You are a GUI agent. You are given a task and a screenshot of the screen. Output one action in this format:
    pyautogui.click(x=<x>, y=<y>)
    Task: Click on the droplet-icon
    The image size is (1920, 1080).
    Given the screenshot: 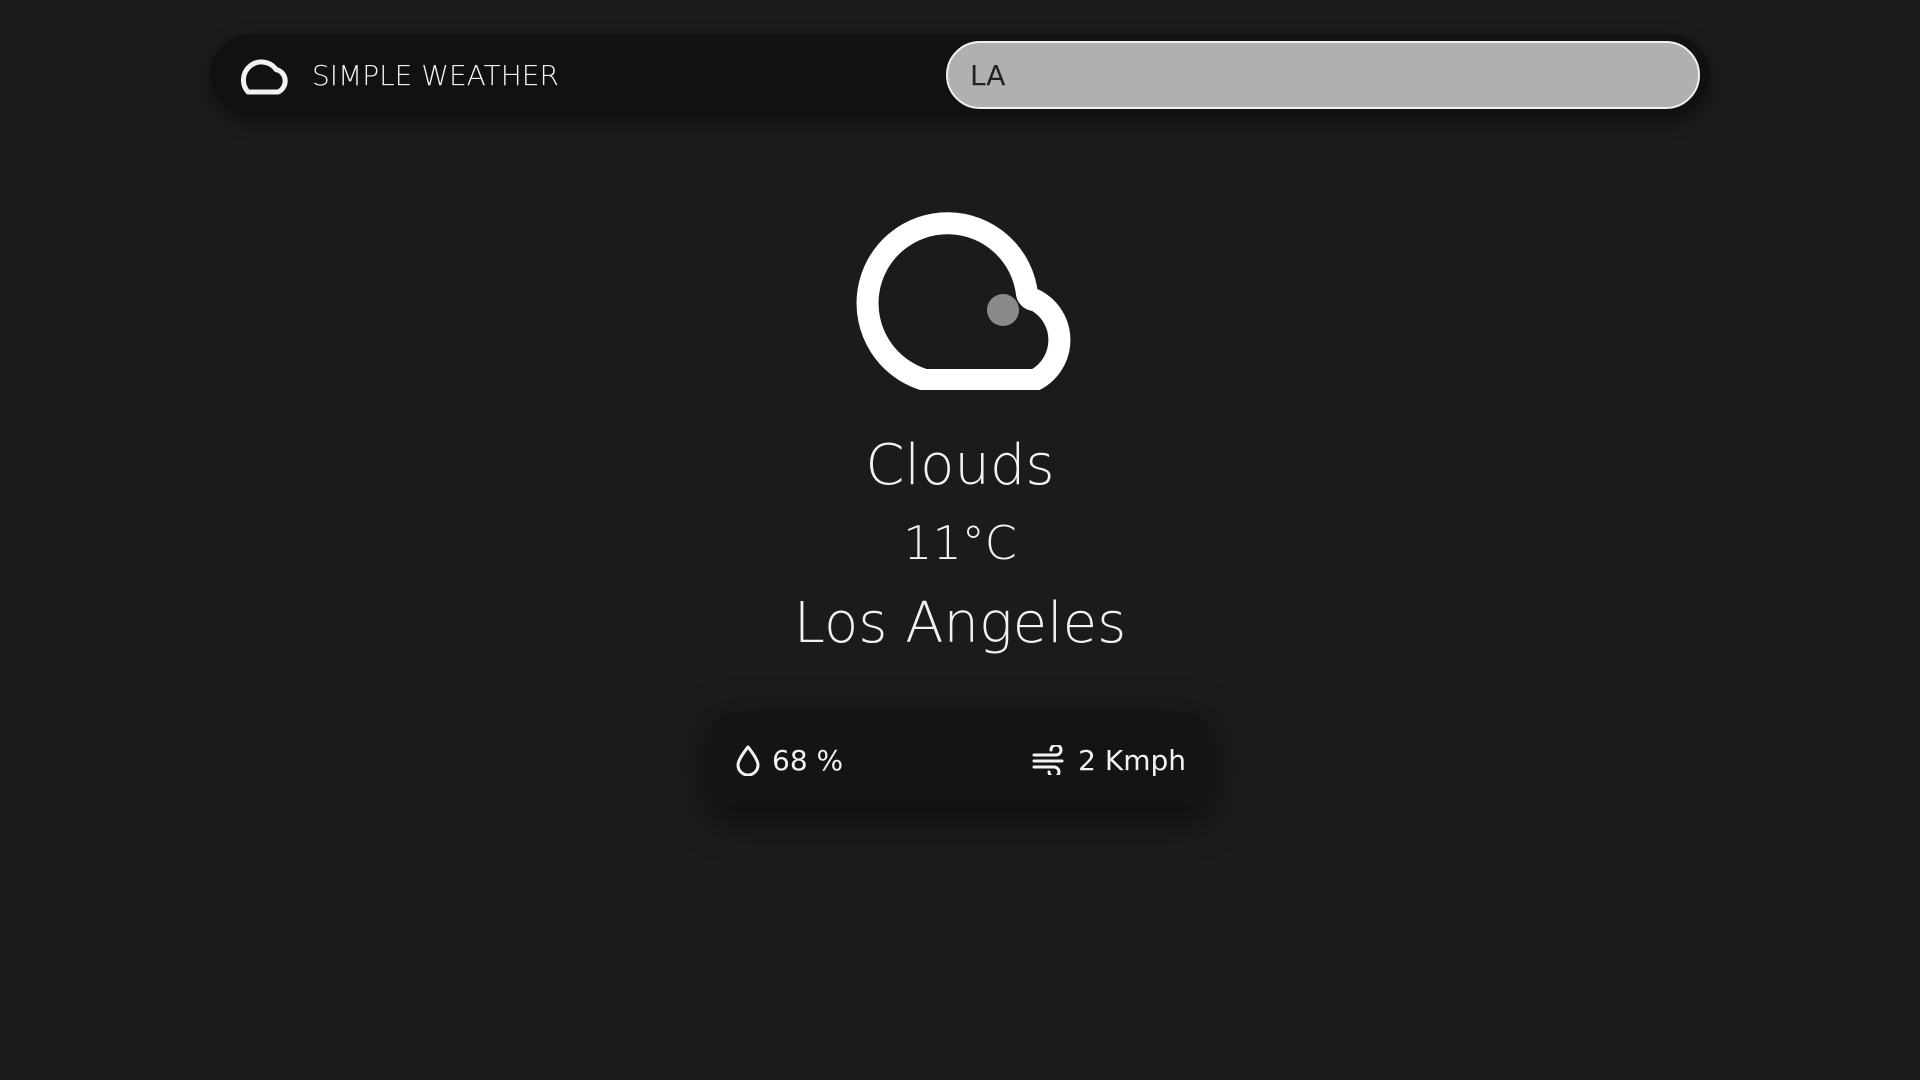 What is the action you would take?
    pyautogui.click(x=748, y=760)
    